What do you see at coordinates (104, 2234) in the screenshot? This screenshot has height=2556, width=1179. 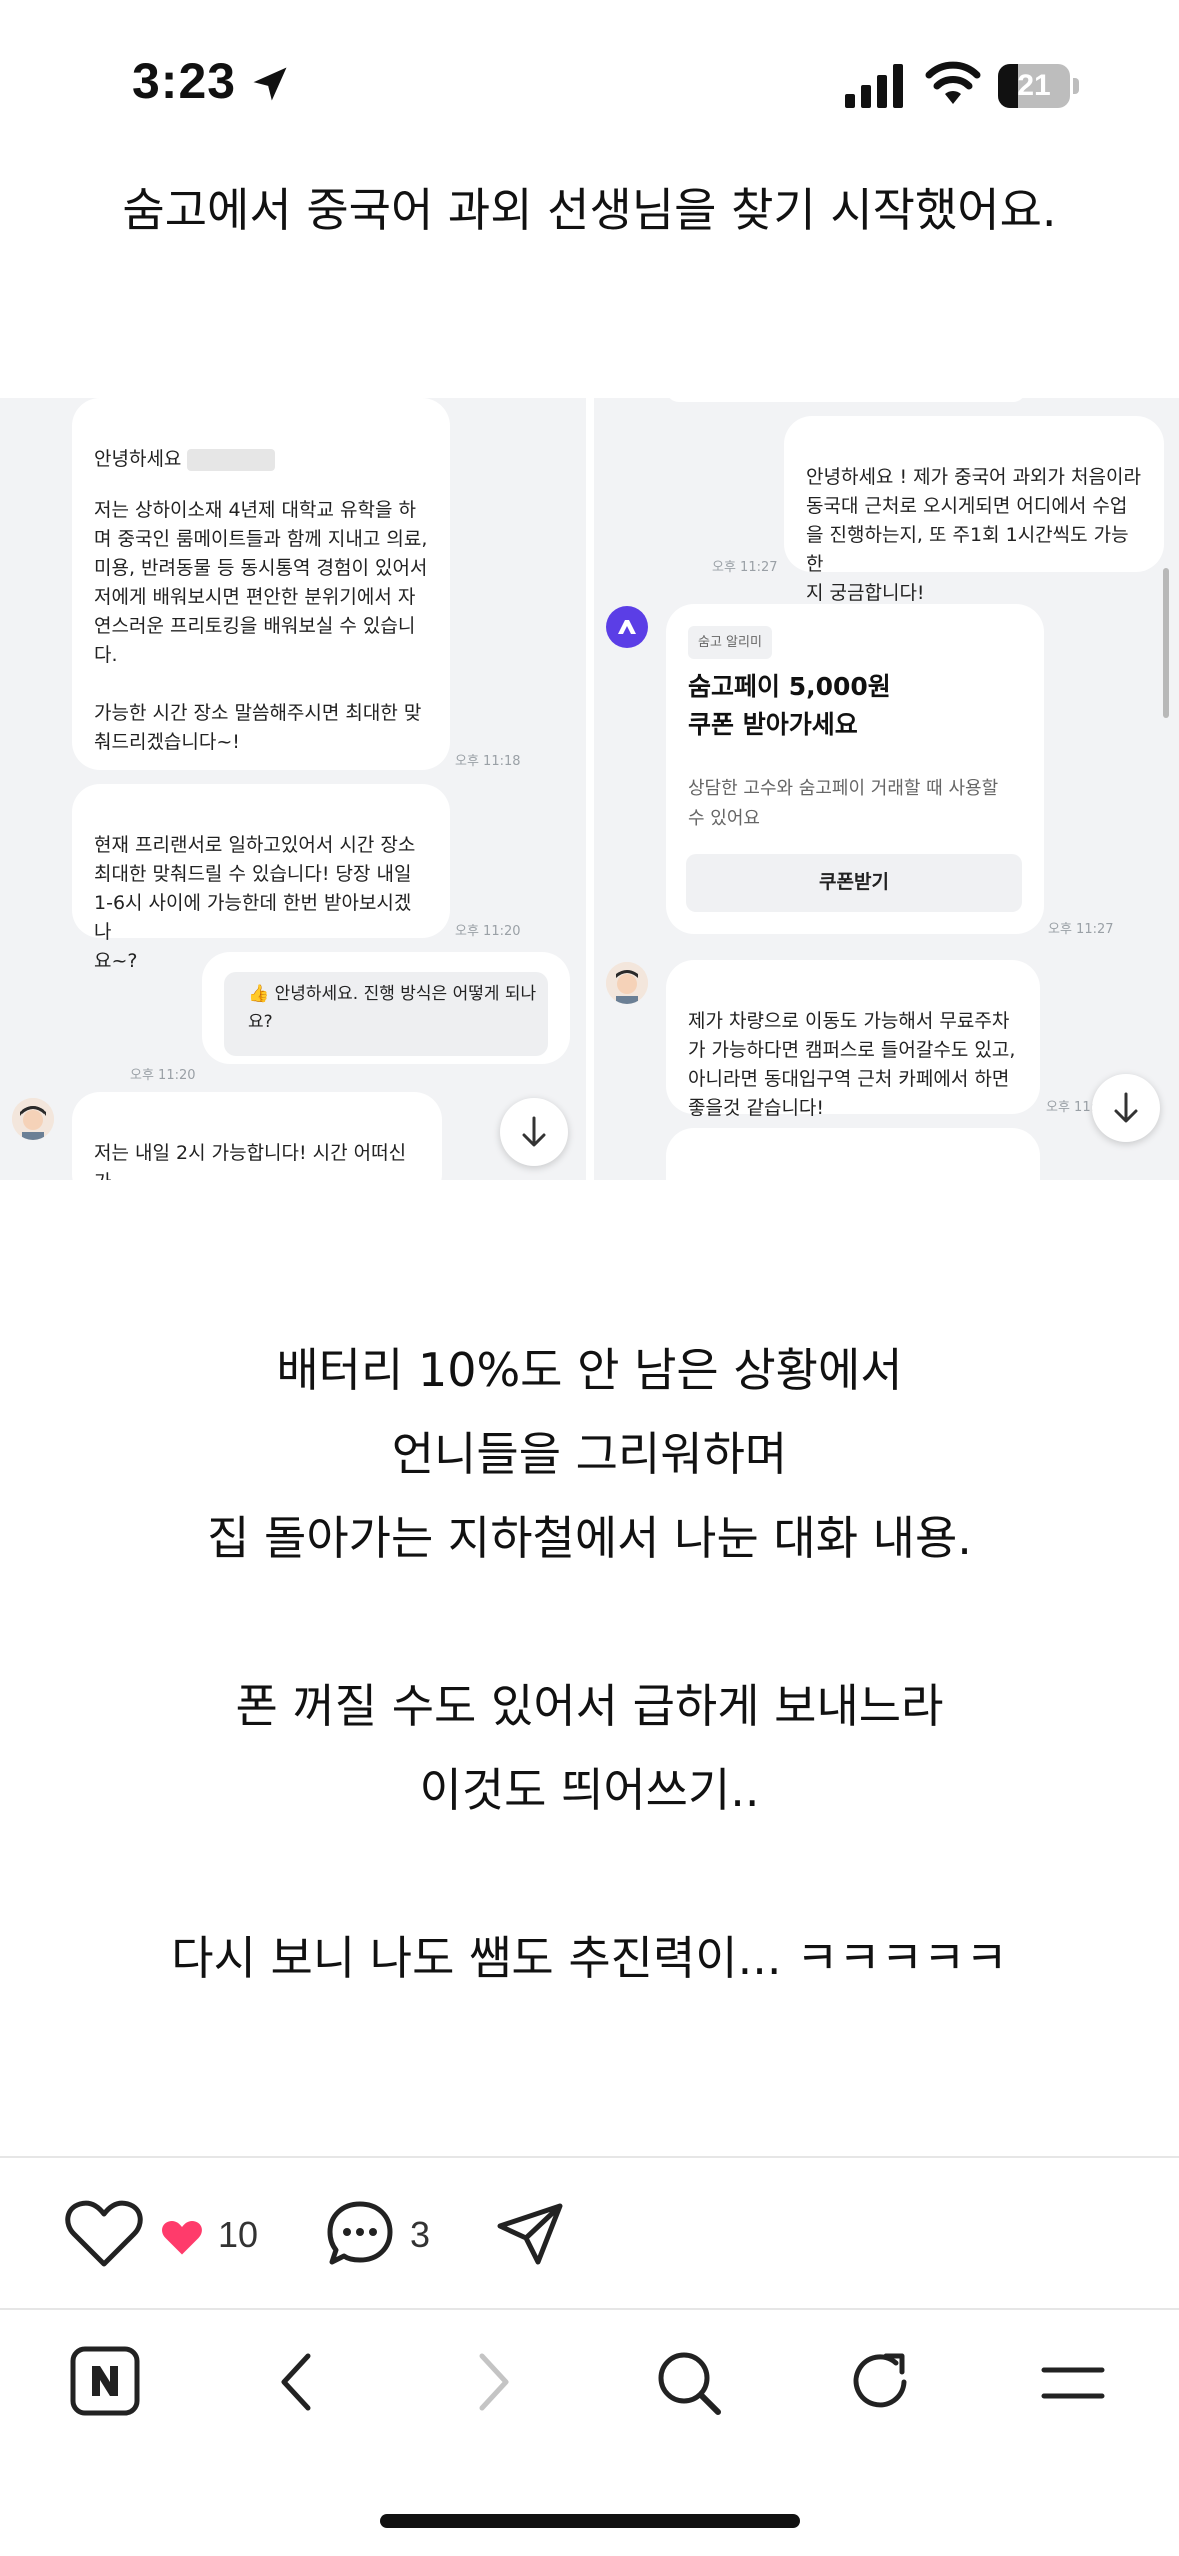 I see `heart-outline-icon` at bounding box center [104, 2234].